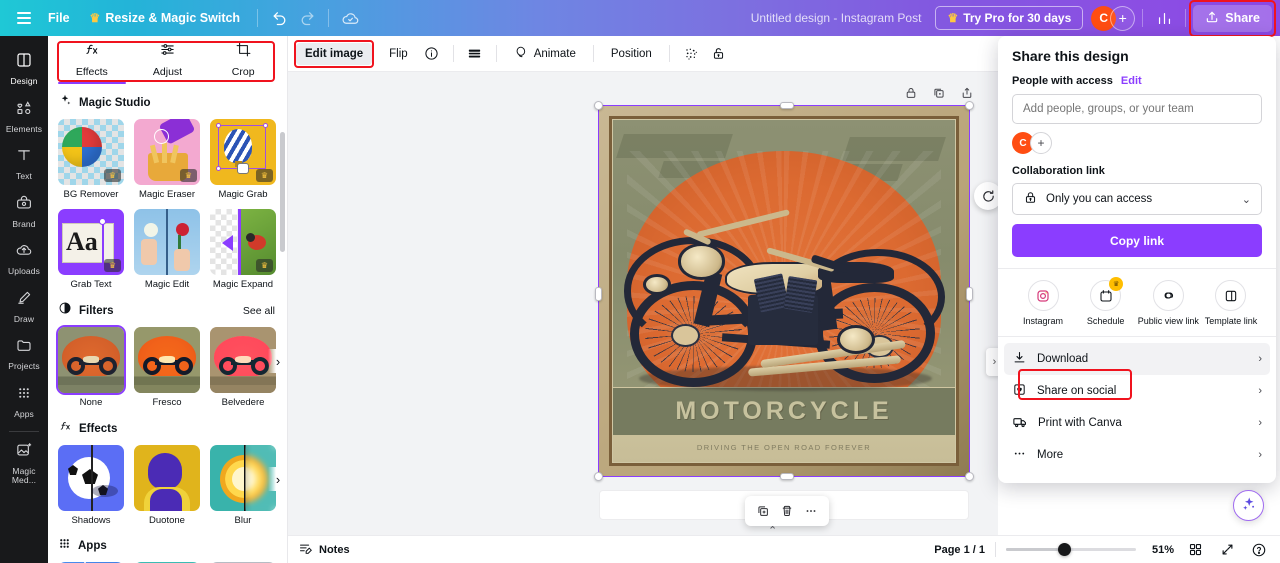 The width and height of the screenshot is (1280, 563). What do you see at coordinates (167, 367) in the screenshot?
I see `filter-item-fresco: Fresco` at bounding box center [167, 367].